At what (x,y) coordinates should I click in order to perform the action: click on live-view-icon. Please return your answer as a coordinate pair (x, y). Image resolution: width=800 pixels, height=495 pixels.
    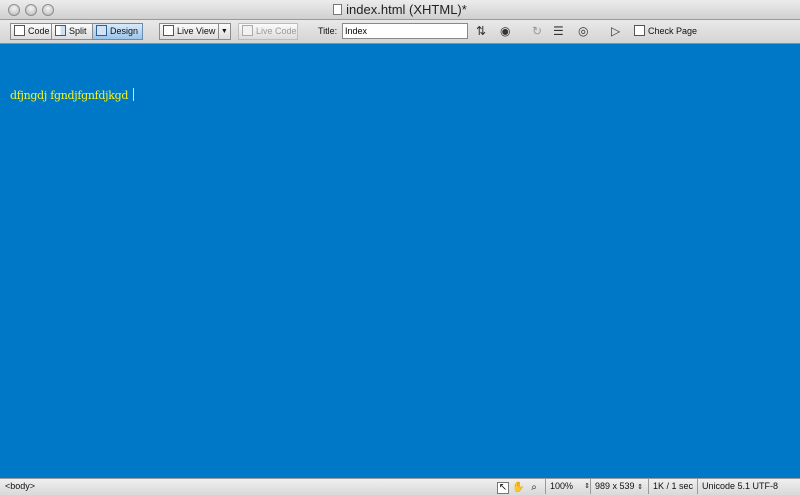
    Looking at the image, I should click on (168, 30).